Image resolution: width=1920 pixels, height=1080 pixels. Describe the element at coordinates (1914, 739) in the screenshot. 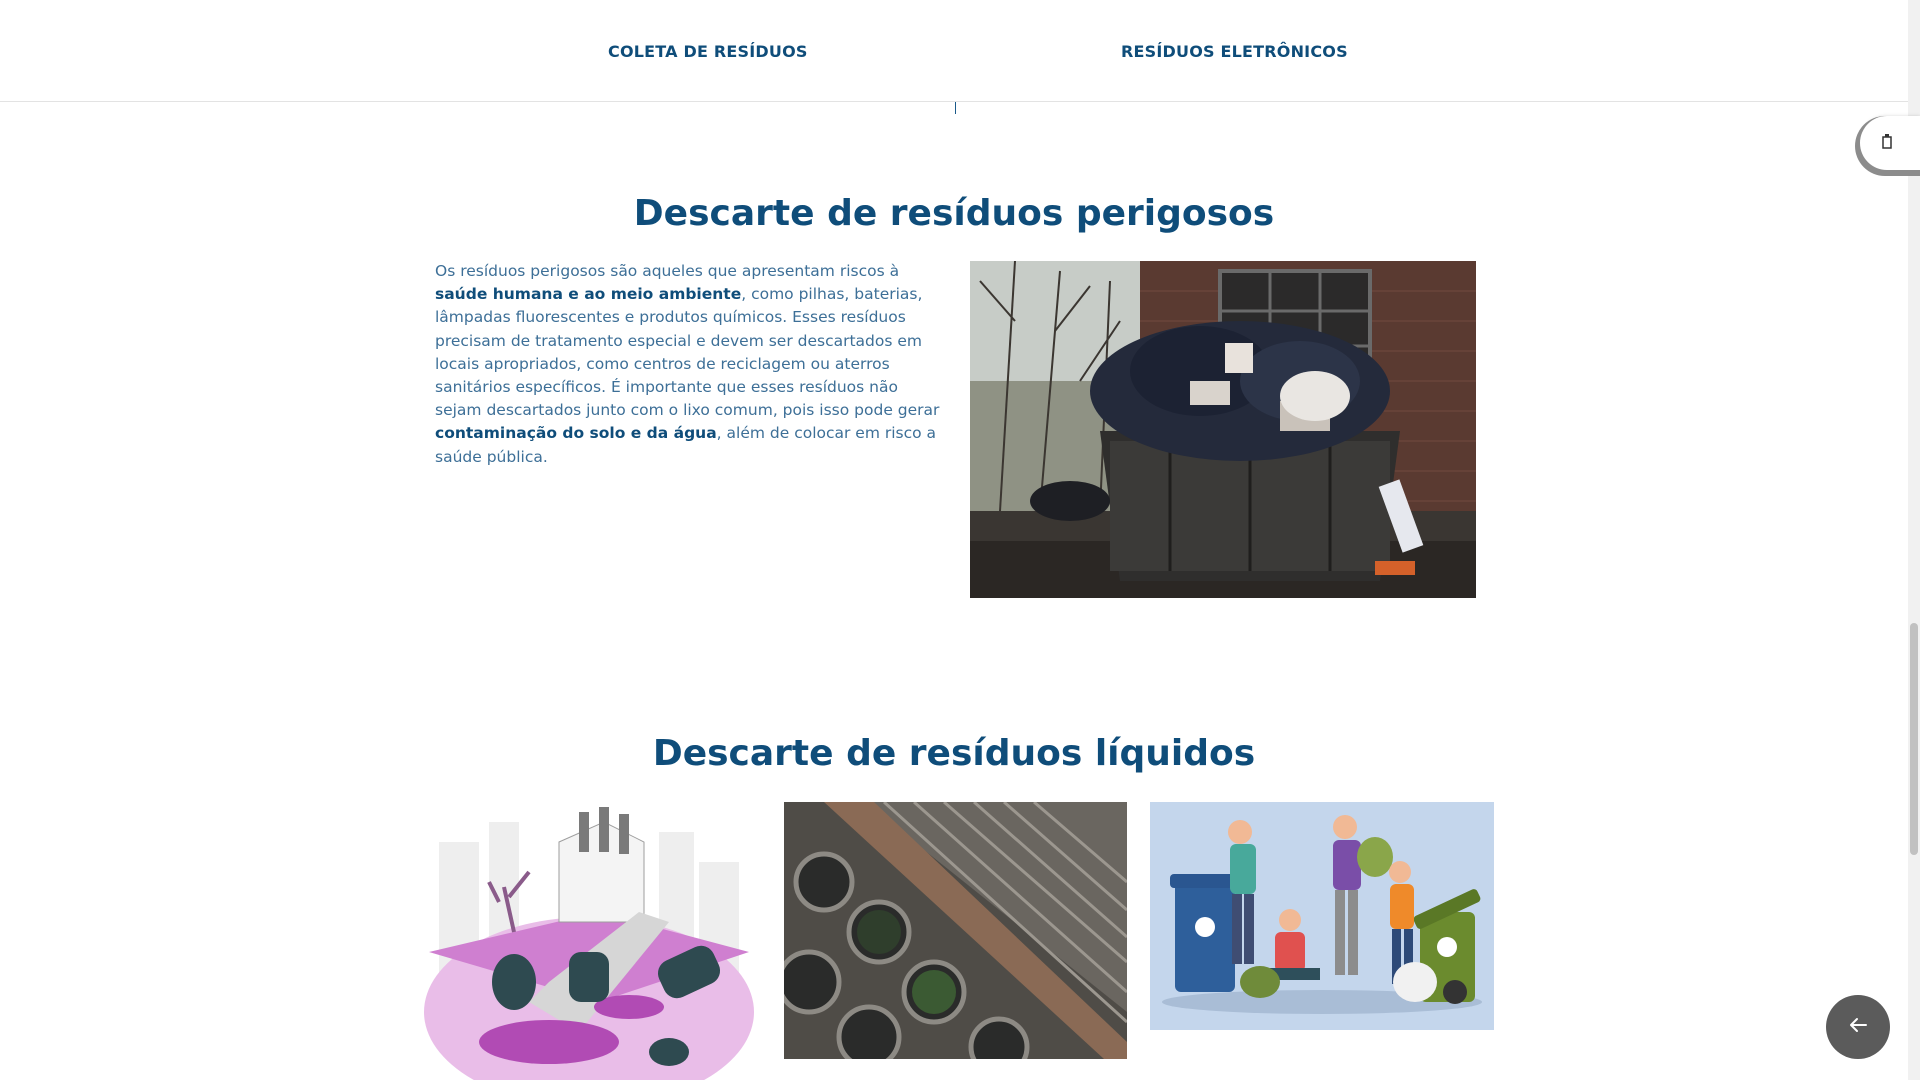

I see `scrollbar-thumb` at that location.